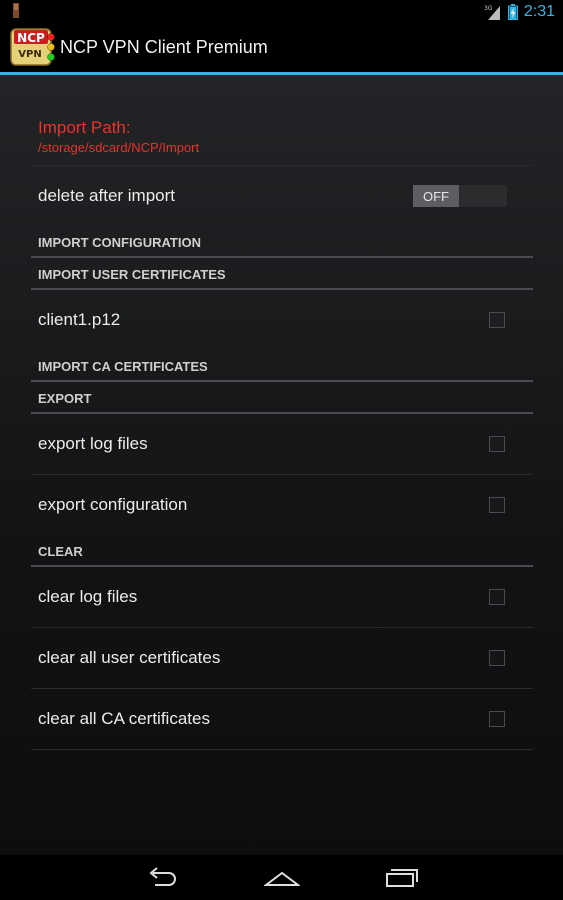  What do you see at coordinates (31, 38) in the screenshot?
I see `svg-text: NCP` at bounding box center [31, 38].